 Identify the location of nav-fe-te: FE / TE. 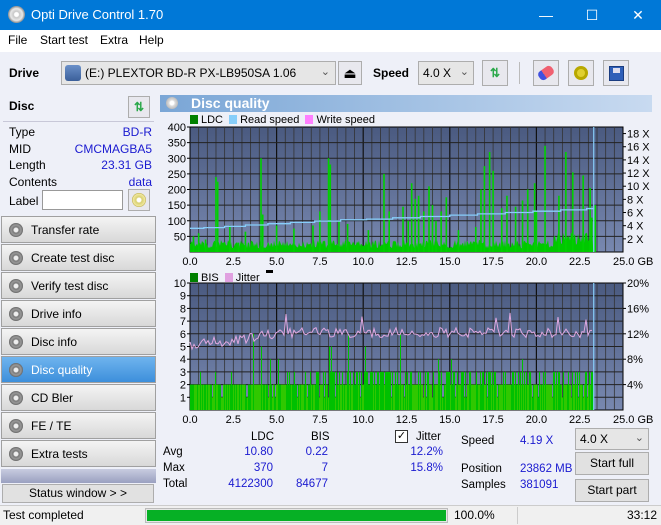
(78, 425).